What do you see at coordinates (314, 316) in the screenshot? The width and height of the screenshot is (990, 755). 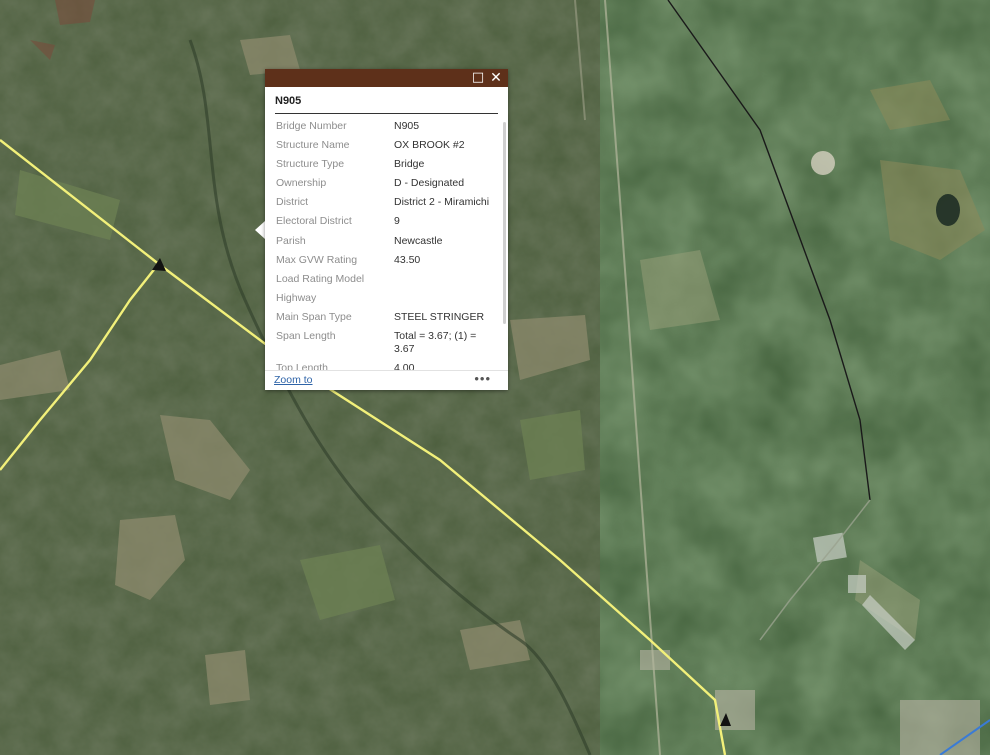 I see `attribute-label: Main Span Type` at bounding box center [314, 316].